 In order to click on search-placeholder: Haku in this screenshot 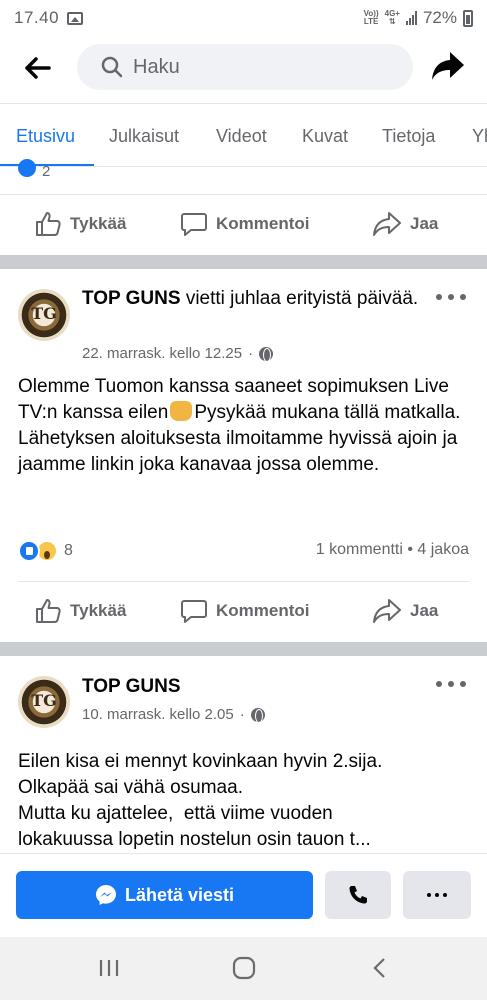, I will do `click(156, 66)`.